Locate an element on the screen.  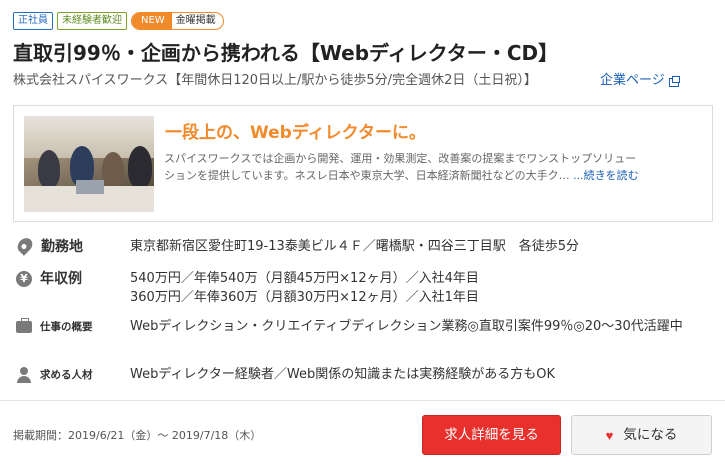
tag-list: 正社員 未経験者歓迎 NEW 金曜掲載 is located at coordinates (118, 21).